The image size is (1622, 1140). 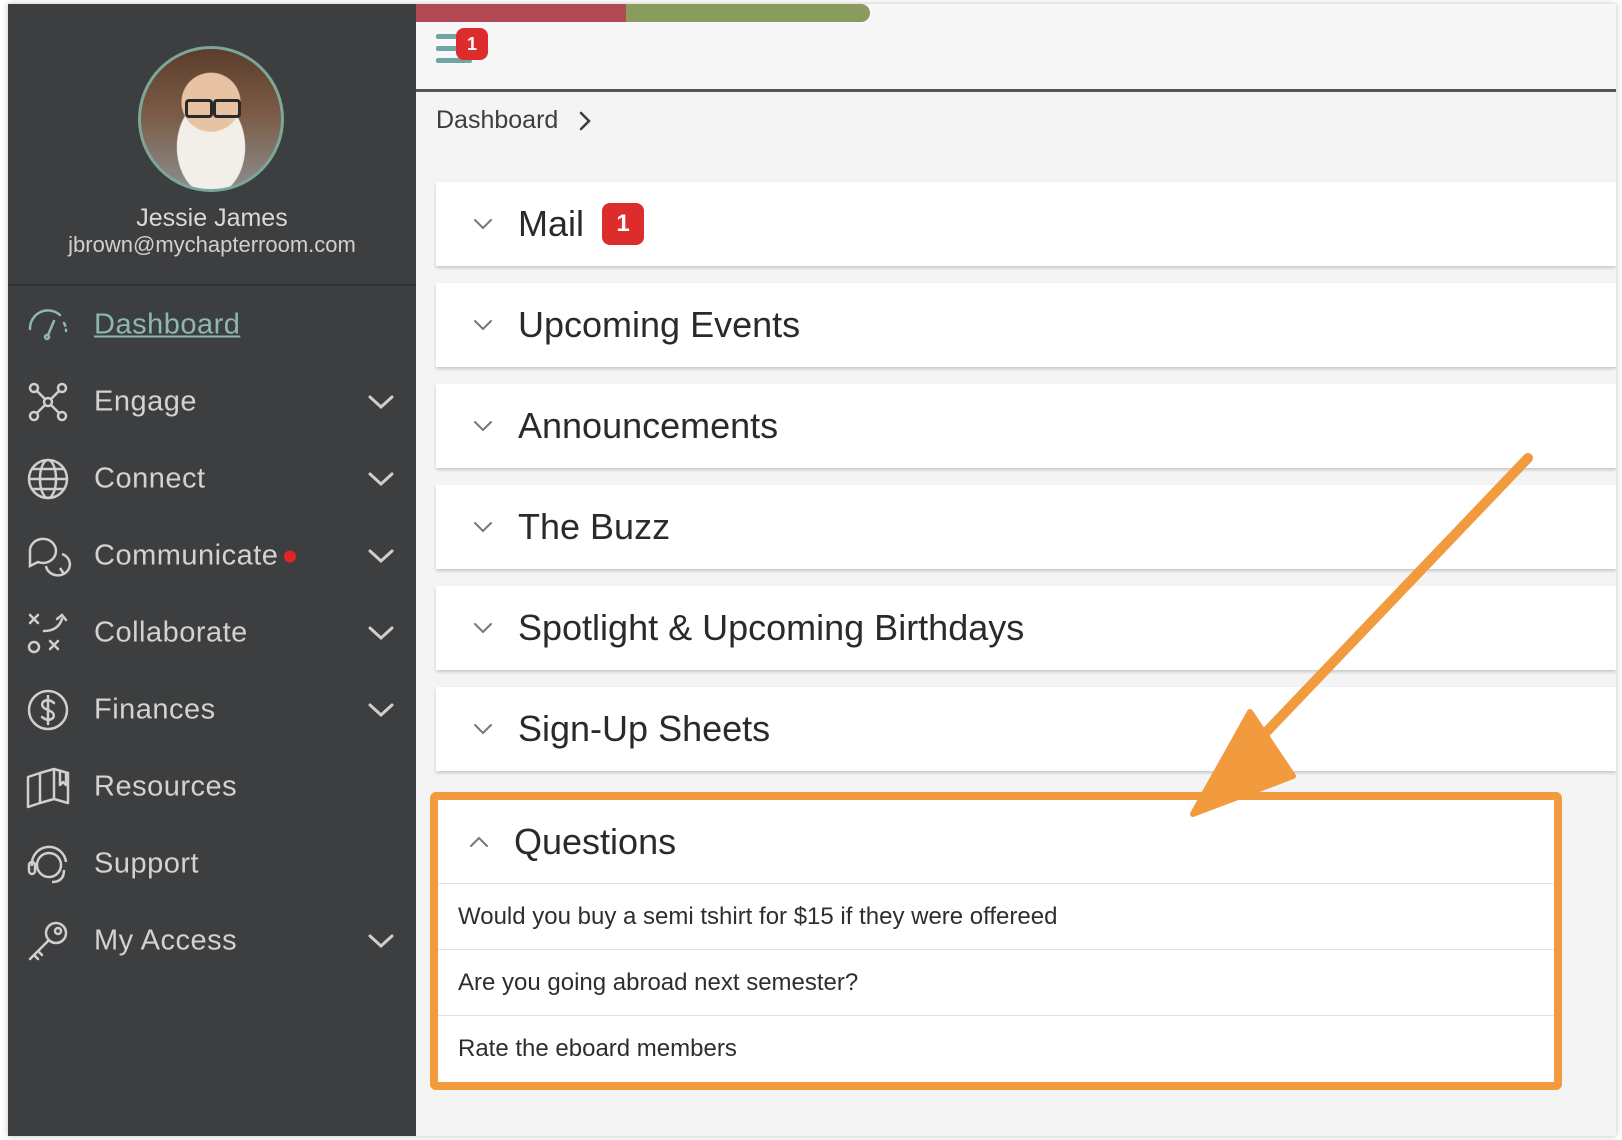 What do you see at coordinates (212, 218) in the screenshot?
I see `user-name: Jessie James` at bounding box center [212, 218].